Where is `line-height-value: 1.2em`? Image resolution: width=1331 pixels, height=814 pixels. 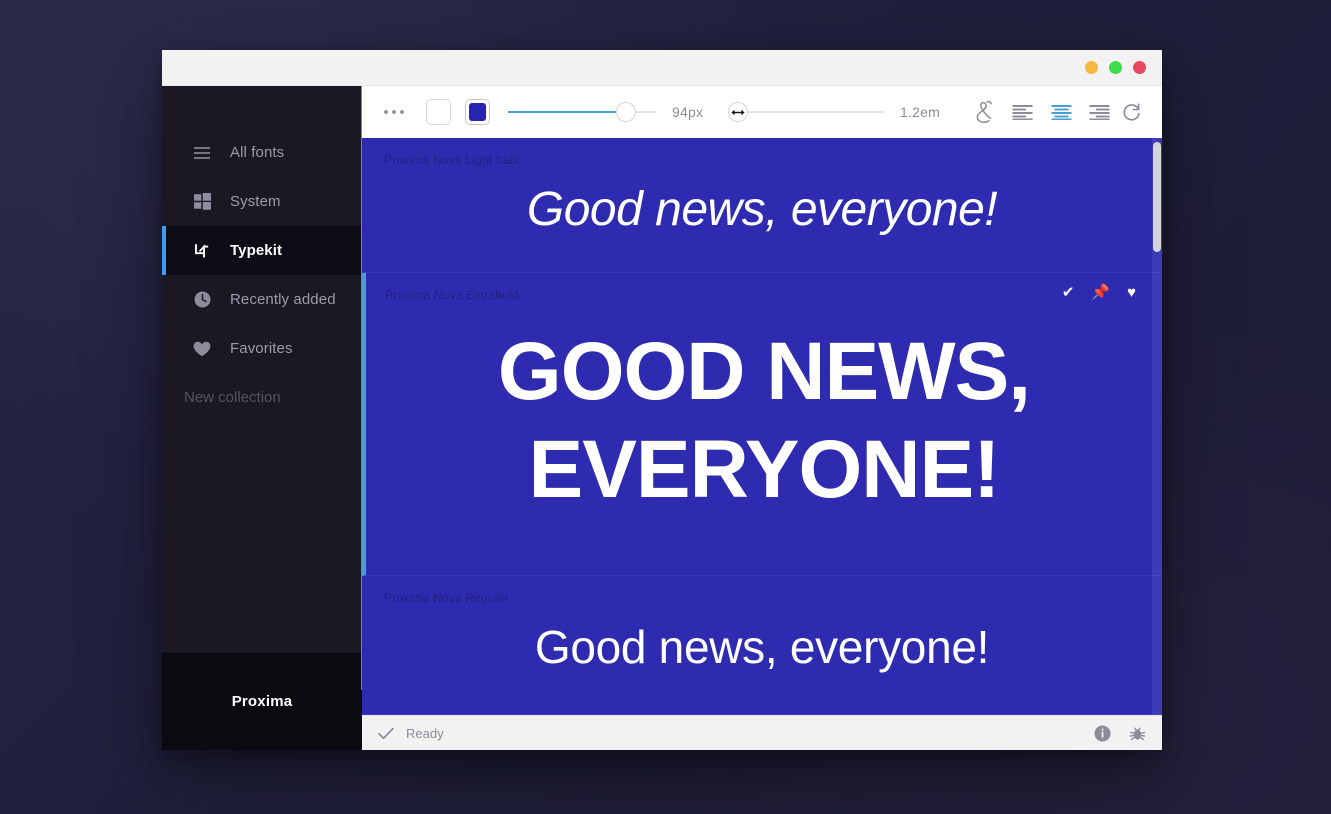
line-height-value: 1.2em is located at coordinates (920, 112).